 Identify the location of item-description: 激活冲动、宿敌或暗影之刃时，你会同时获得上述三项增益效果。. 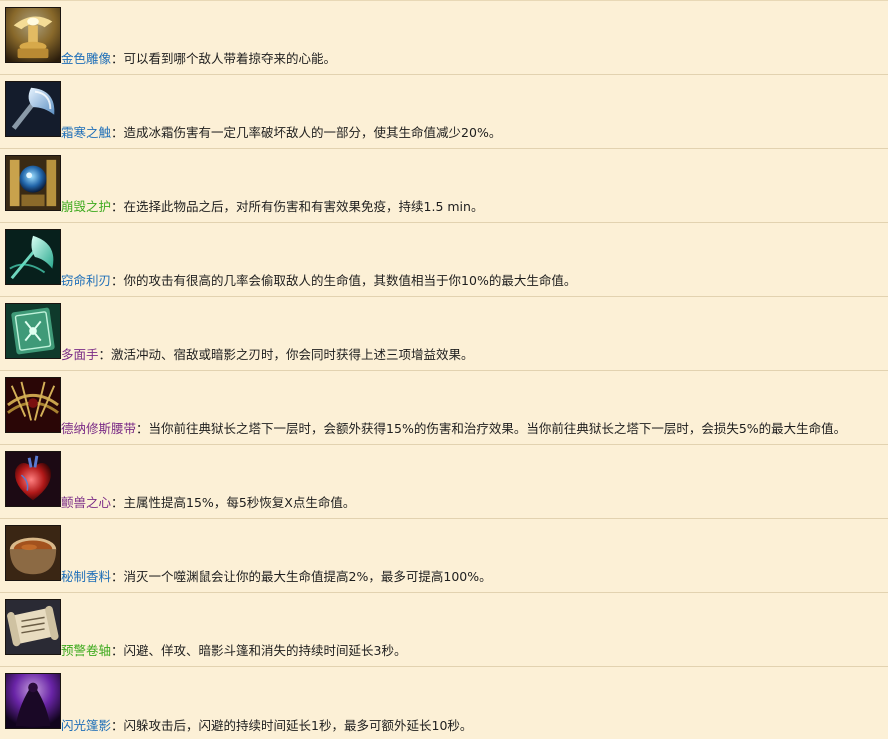
(292, 354).